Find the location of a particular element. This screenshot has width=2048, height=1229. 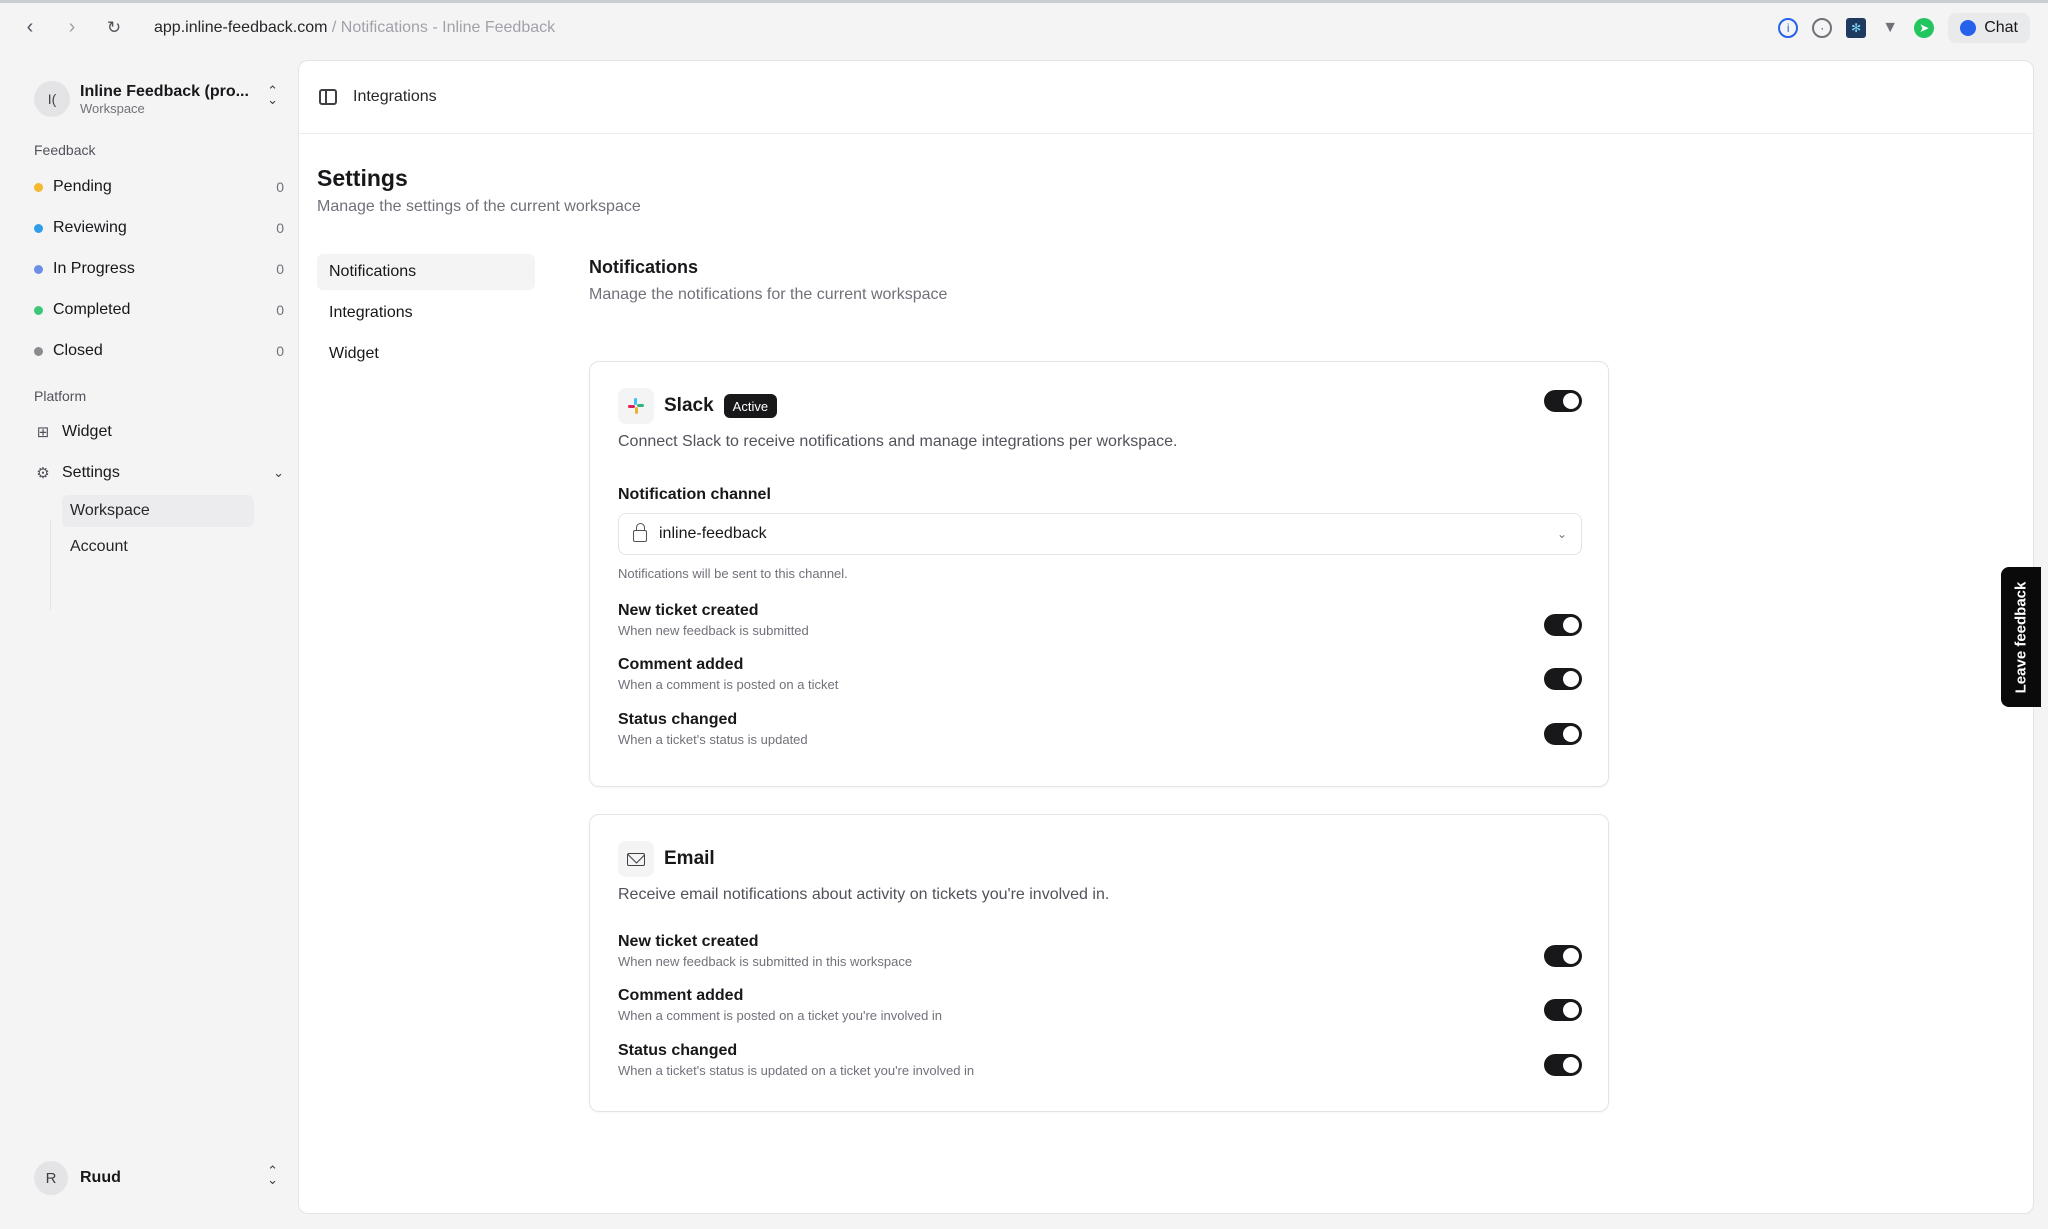

submenu-guide-line is located at coordinates (50, 565).